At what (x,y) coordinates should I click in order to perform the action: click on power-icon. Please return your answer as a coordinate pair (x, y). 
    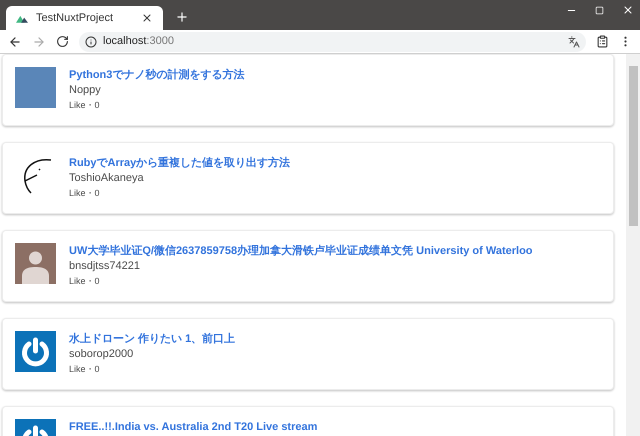
    Looking at the image, I should click on (35, 351).